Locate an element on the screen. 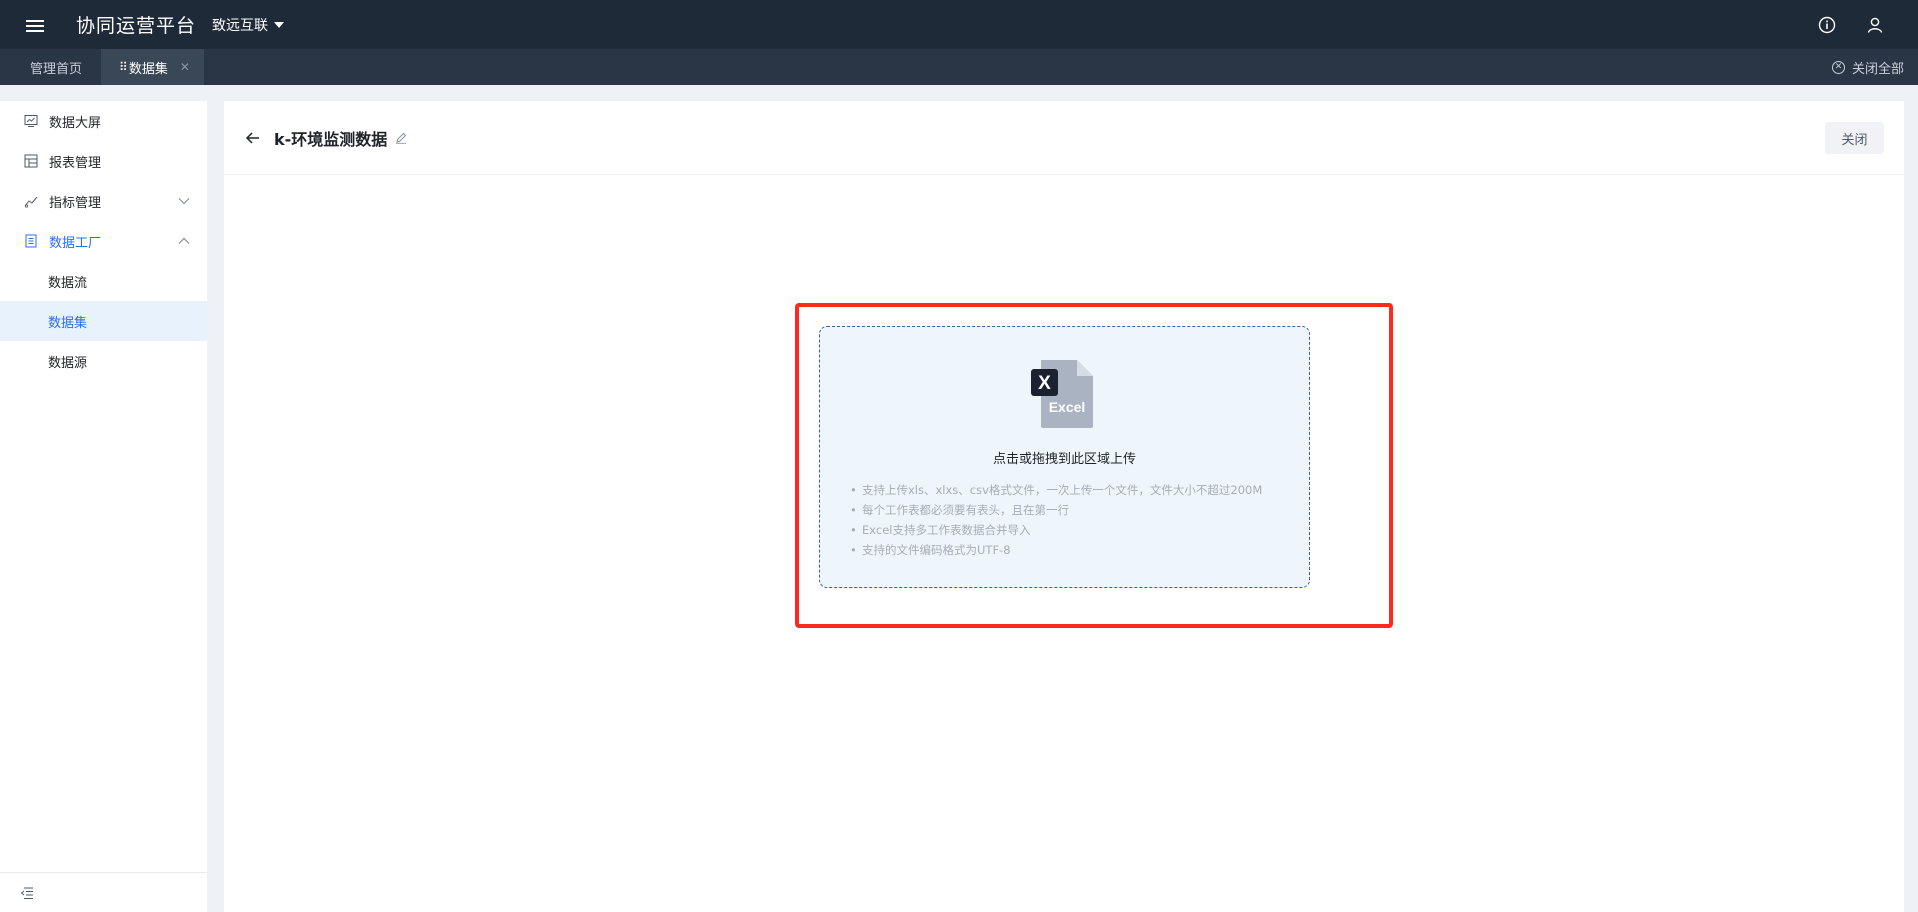 The width and height of the screenshot is (1918, 912). sidebar-item-label: 数据工厂 is located at coordinates (75, 243).